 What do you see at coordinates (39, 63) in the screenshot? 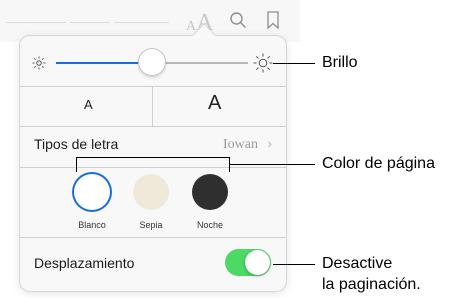
I see `sun-small-icon` at bounding box center [39, 63].